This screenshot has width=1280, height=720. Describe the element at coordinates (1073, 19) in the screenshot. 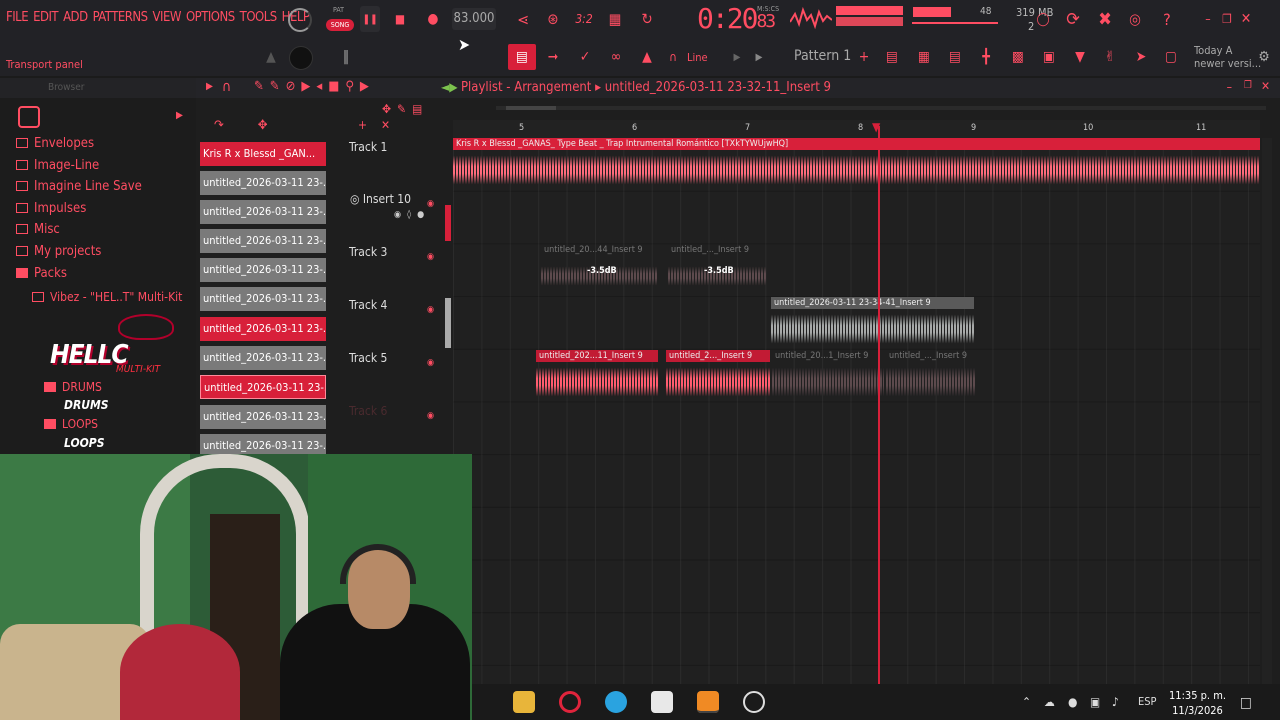

I see `refresh-icon: ⟳` at that location.